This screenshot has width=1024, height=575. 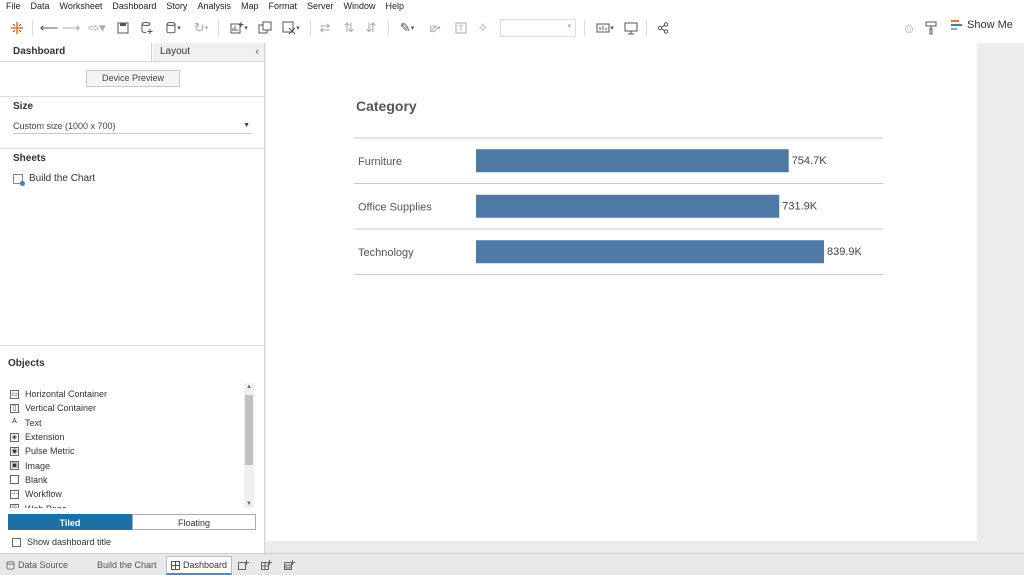 I want to click on object-item-label: Pulse Metric, so click(x=50, y=451).